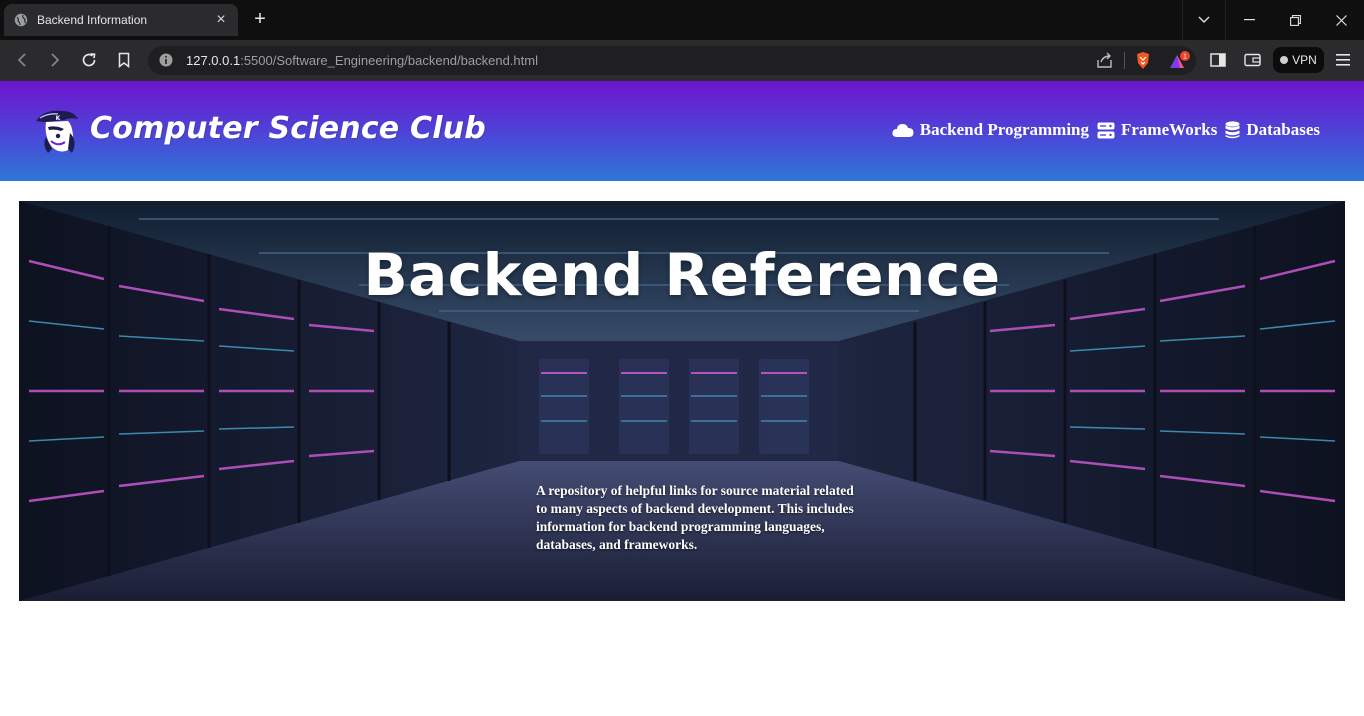 The image size is (1364, 716). What do you see at coordinates (213, 60) in the screenshot?
I see `url-host: 127.0.0.1` at bounding box center [213, 60].